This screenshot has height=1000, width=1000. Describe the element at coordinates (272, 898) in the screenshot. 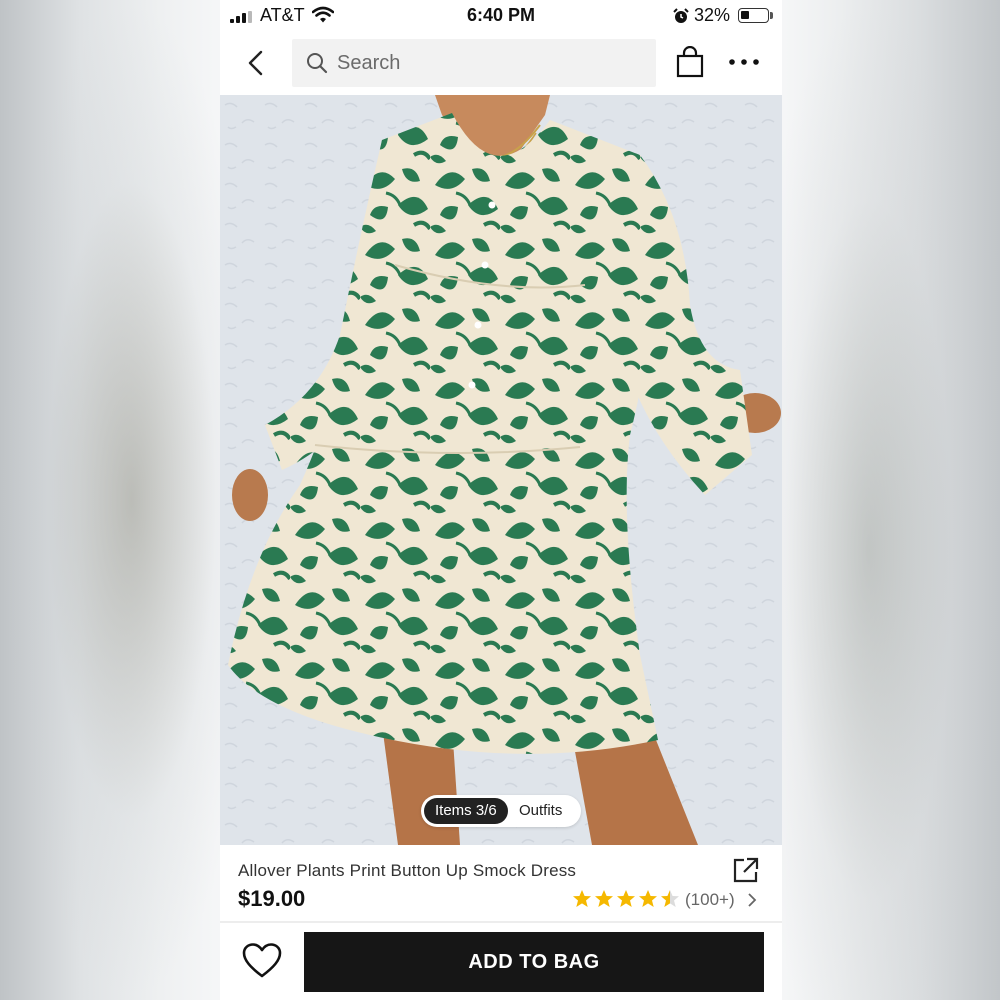

I see `product-price: $19.00` at that location.